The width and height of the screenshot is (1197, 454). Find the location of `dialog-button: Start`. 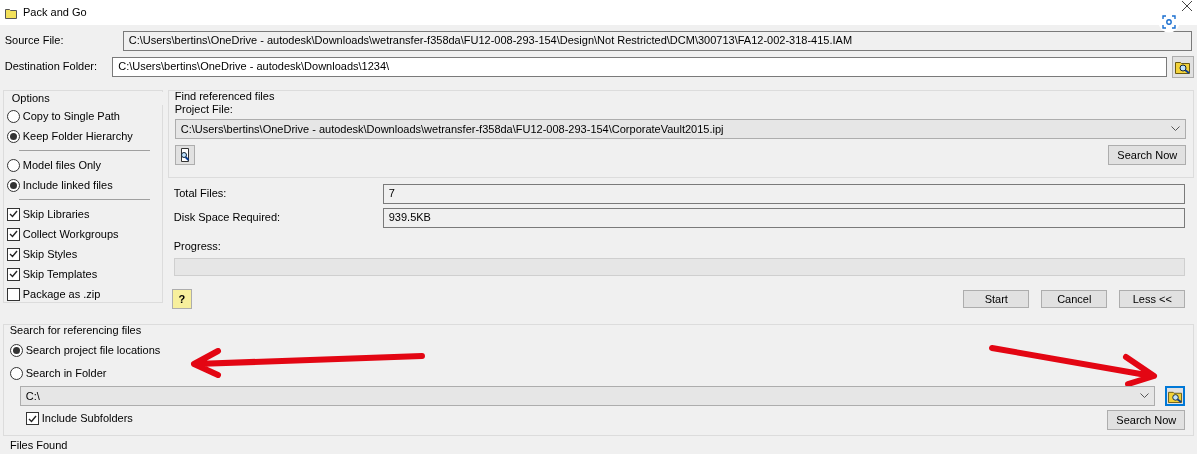

dialog-button: Start is located at coordinates (996, 299).